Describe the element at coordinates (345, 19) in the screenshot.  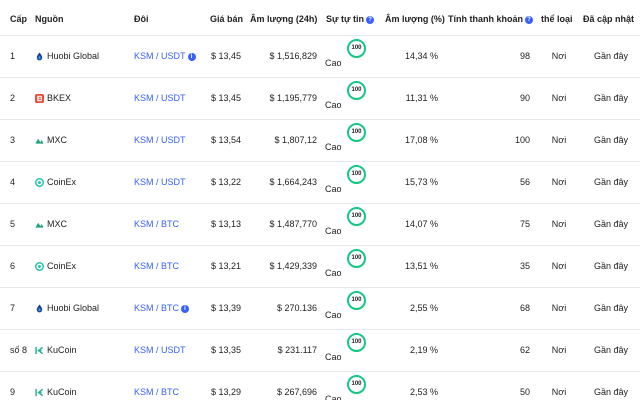
I see `header-confidence-label: Sự tự tin` at that location.